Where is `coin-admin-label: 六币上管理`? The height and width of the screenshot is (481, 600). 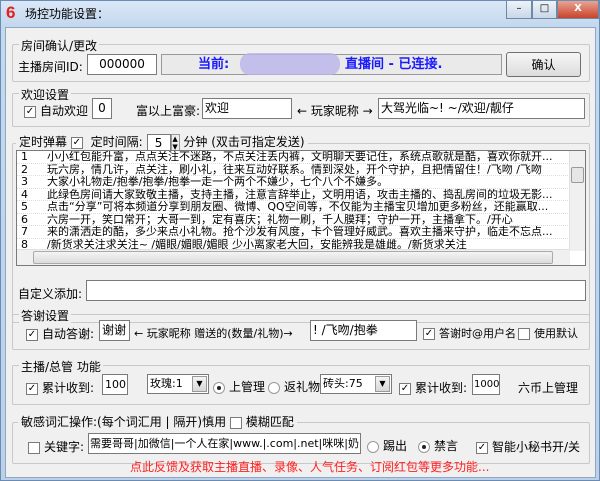
coin-admin-label: 六币上管理 is located at coordinates (548, 388).